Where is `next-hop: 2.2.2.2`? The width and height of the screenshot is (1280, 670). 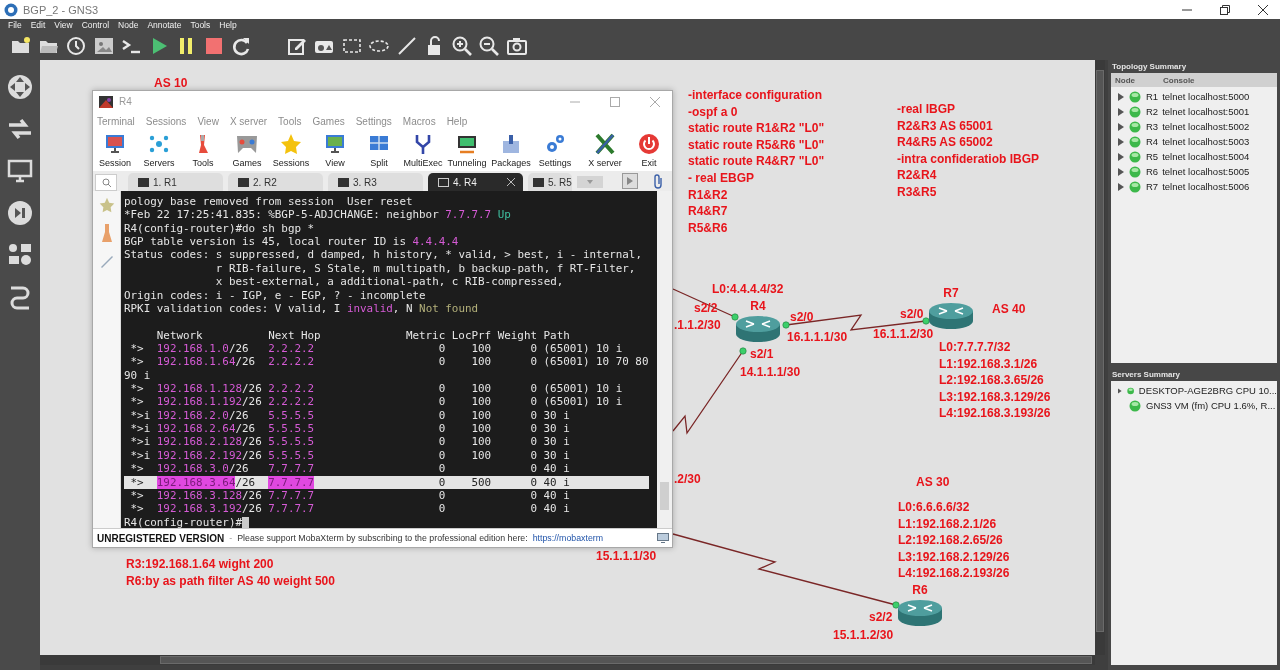 next-hop: 2.2.2.2 is located at coordinates (291, 402).